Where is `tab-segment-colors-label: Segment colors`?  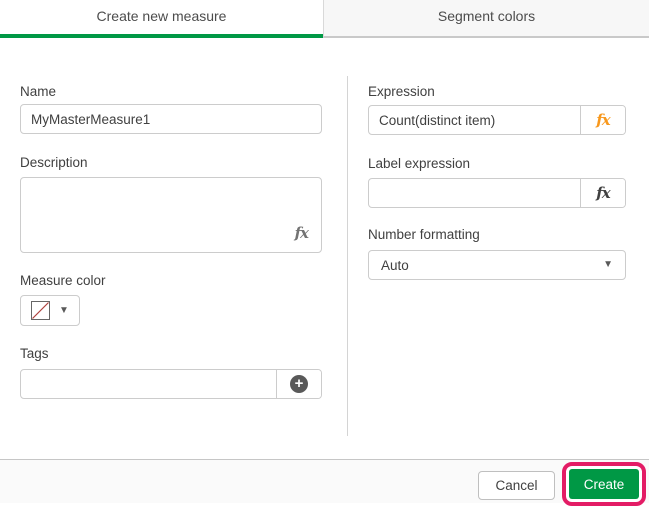 tab-segment-colors-label: Segment colors is located at coordinates (486, 16).